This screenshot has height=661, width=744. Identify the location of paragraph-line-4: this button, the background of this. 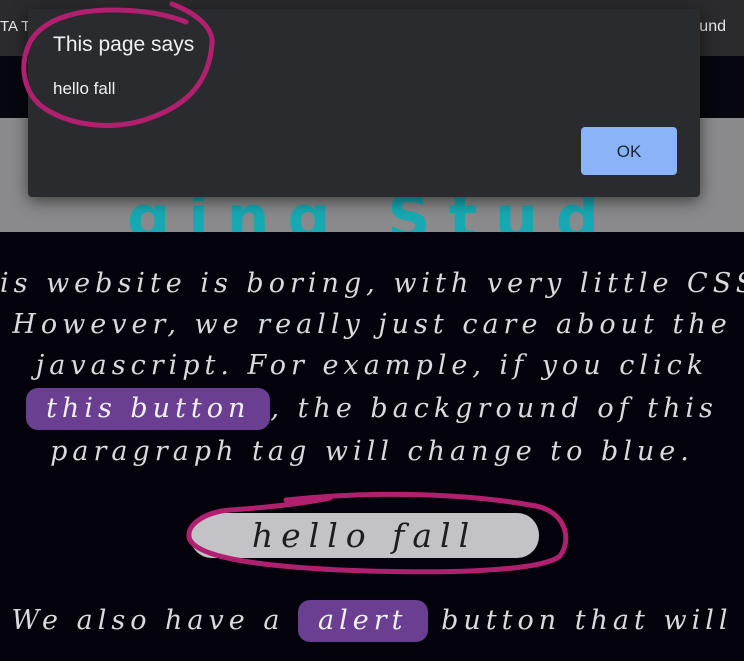
(372, 409).